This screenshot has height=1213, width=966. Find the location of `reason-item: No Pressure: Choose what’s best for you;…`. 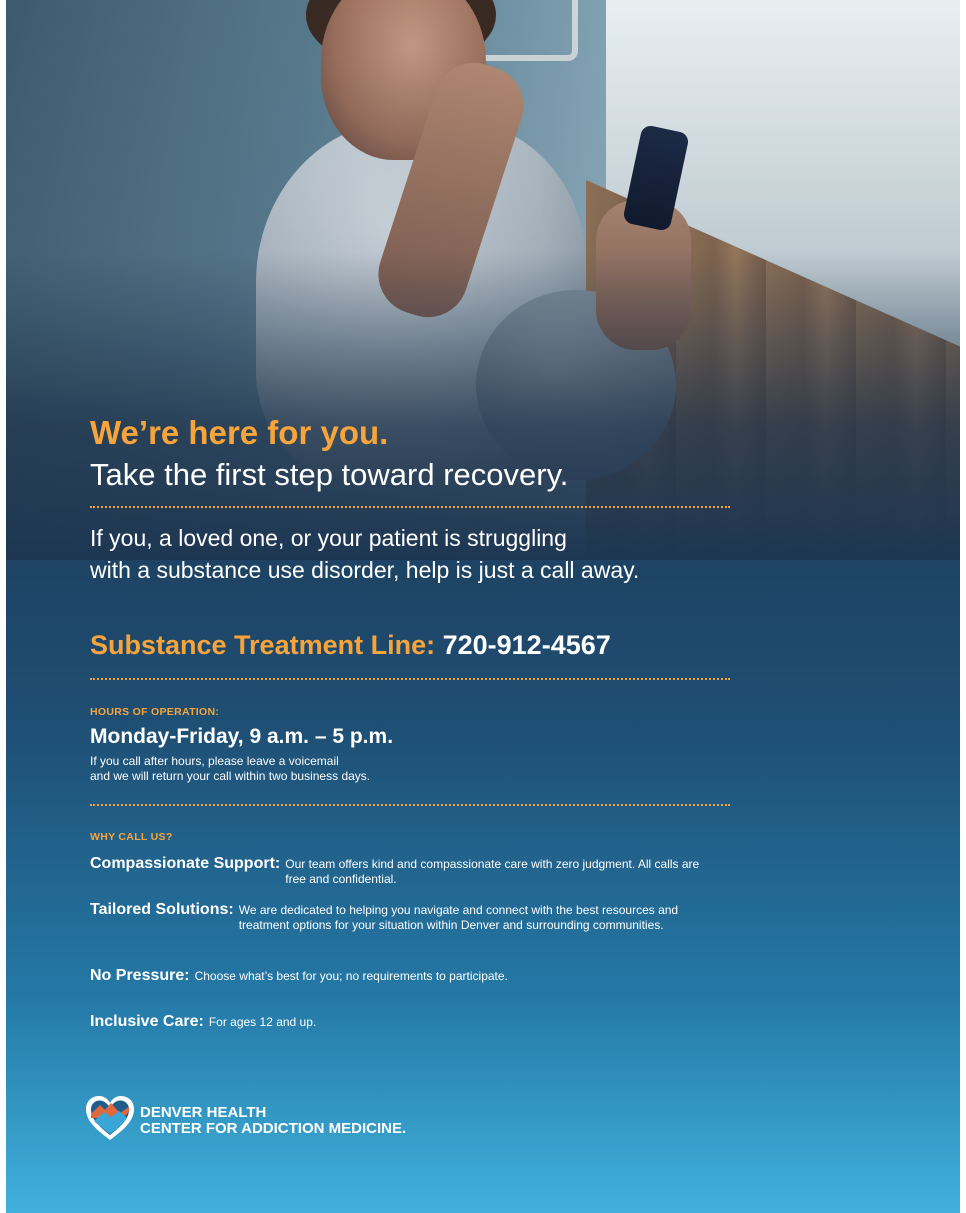

reason-item: No Pressure: Choose what’s best for you;… is located at coordinates (440, 976).